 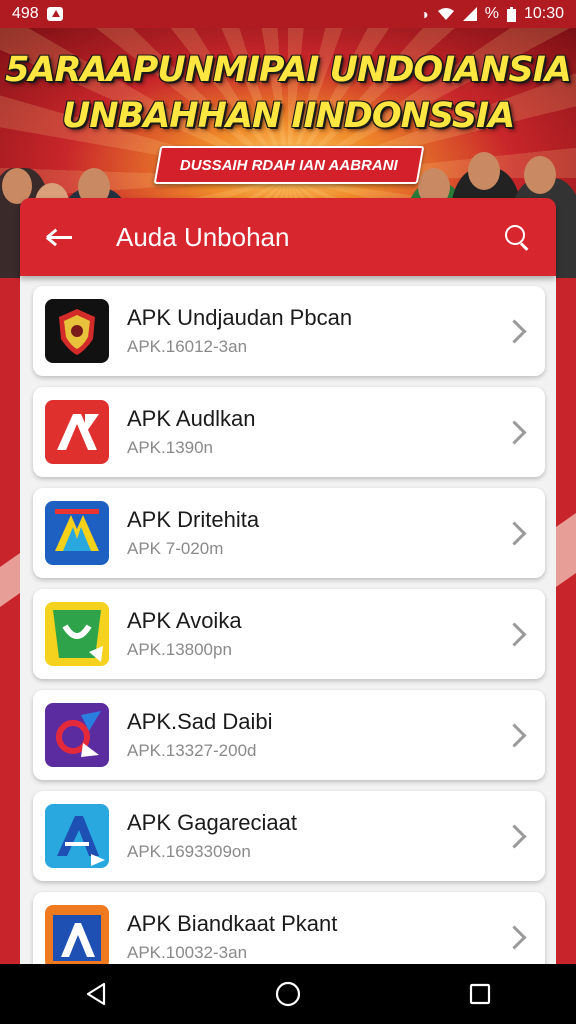 What do you see at coordinates (25, 13) in the screenshot?
I see `status-left-text: 498` at bounding box center [25, 13].